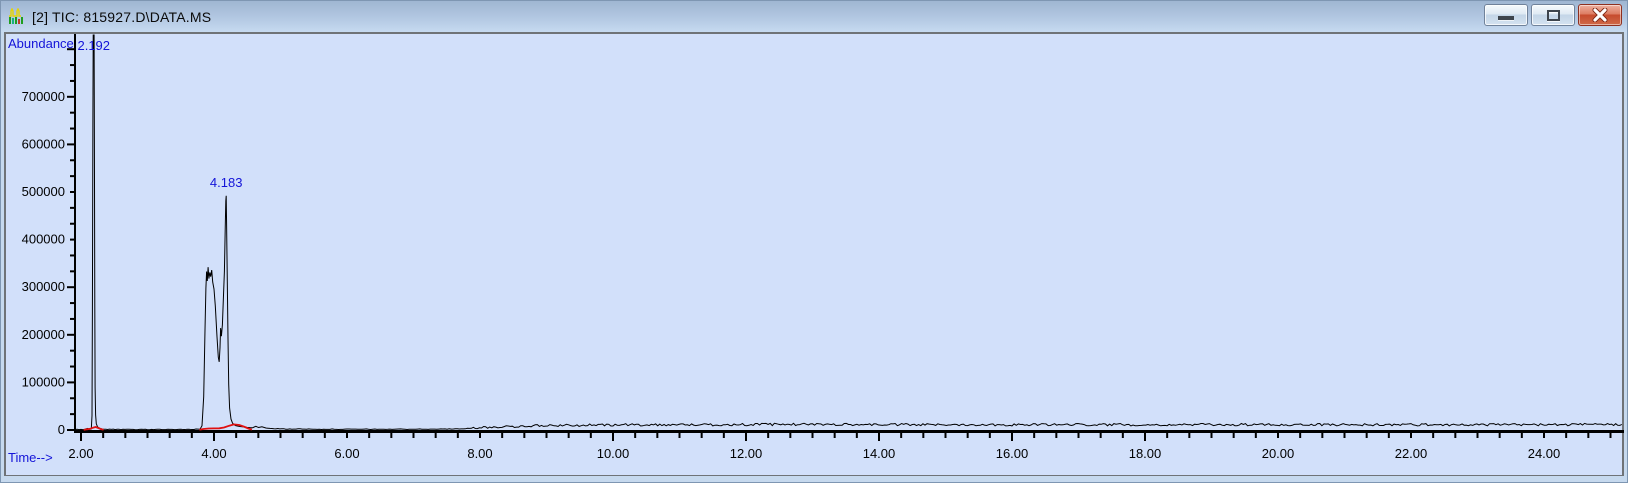 Image resolution: width=1628 pixels, height=483 pixels. What do you see at coordinates (80, 453) in the screenshot?
I see `svg-text: 2.00` at bounding box center [80, 453].